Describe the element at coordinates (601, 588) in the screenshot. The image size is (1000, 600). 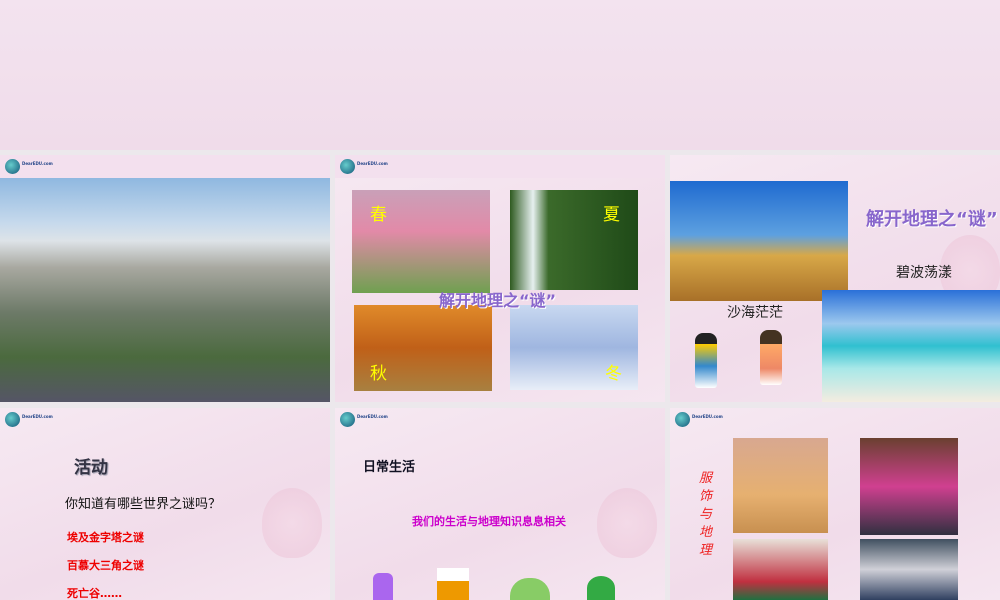
I see `transport-icon` at that location.